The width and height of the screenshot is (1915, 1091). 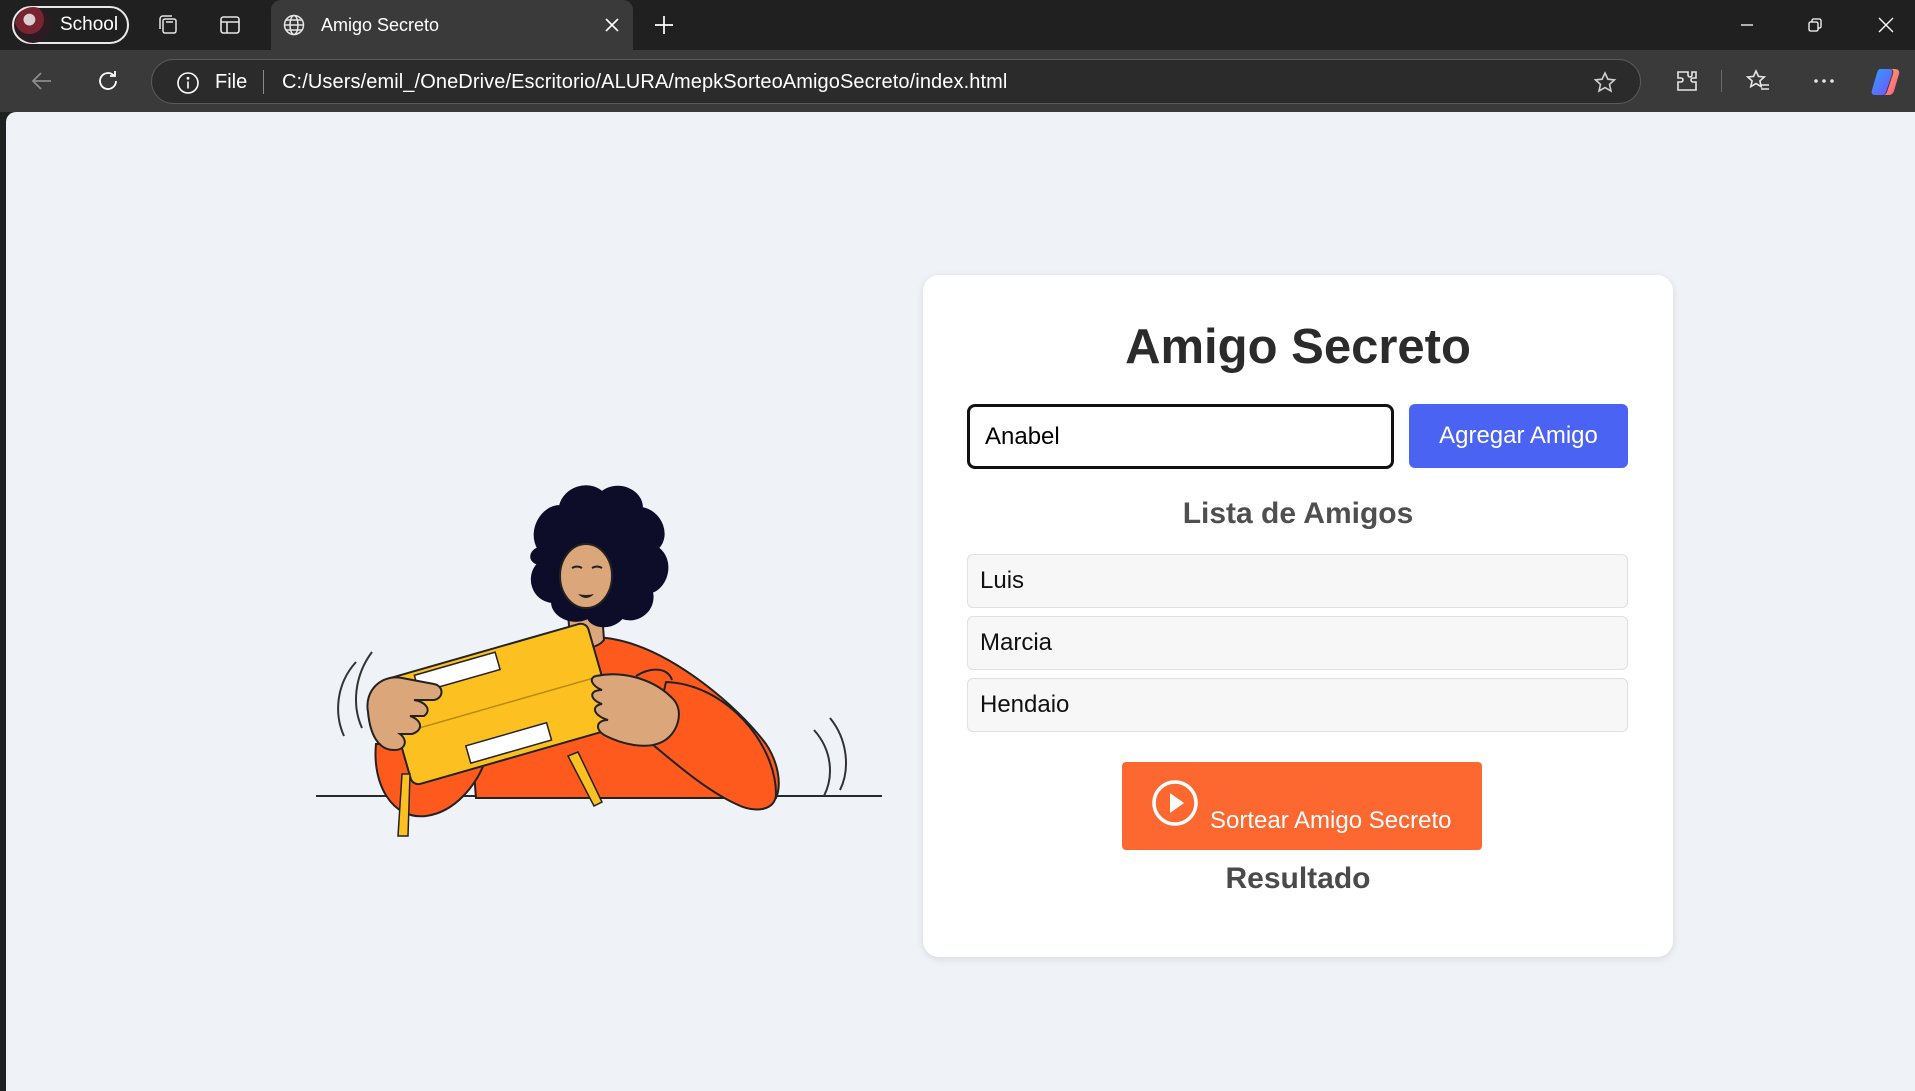 What do you see at coordinates (1886, 25) in the screenshot?
I see `close-window-icon` at bounding box center [1886, 25].